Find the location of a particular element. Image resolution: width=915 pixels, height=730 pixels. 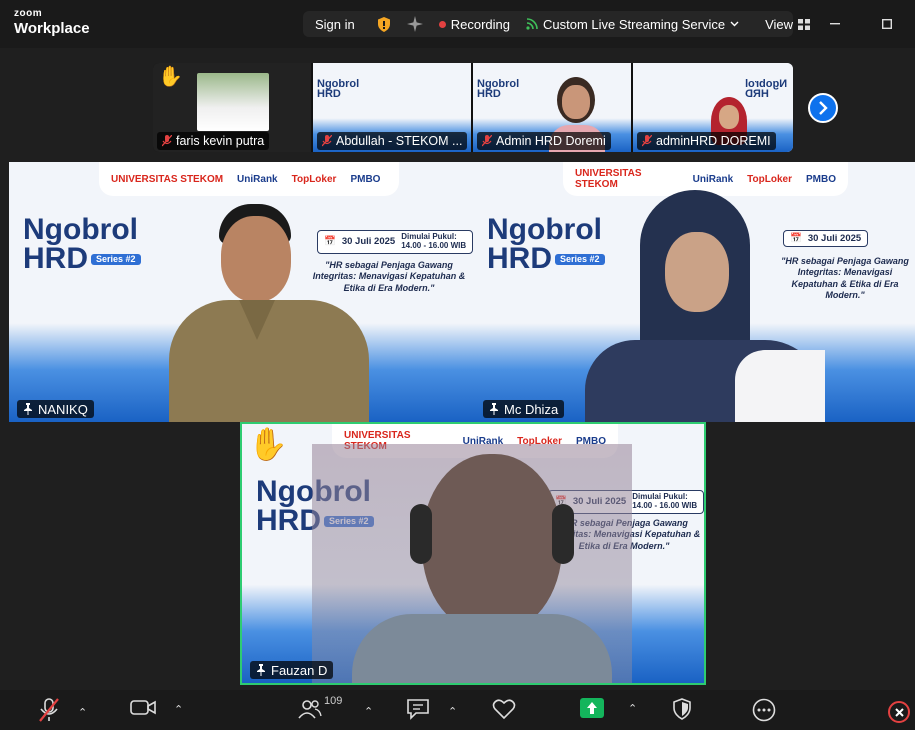

tile-label-mc-dhiza: Mc Dhiza is located at coordinates (524, 409).